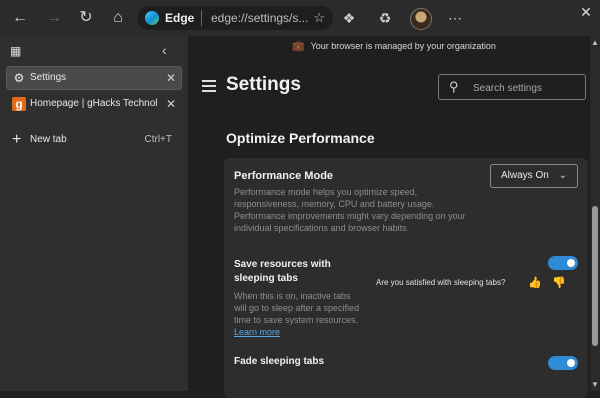 The height and width of the screenshot is (398, 600). I want to click on scrollbar-thumb, so click(595, 276).